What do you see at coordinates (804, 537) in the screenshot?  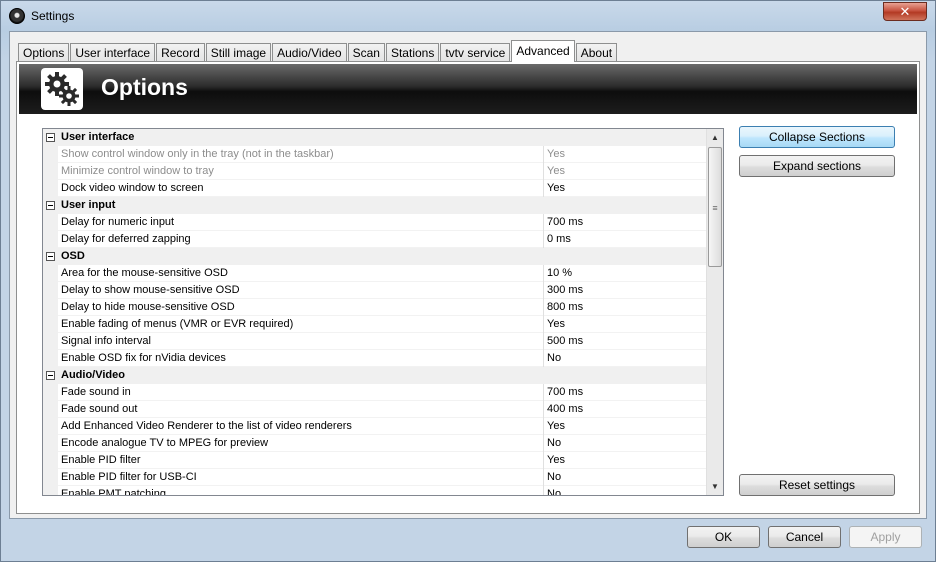 I see `cancel-button: Cancel` at bounding box center [804, 537].